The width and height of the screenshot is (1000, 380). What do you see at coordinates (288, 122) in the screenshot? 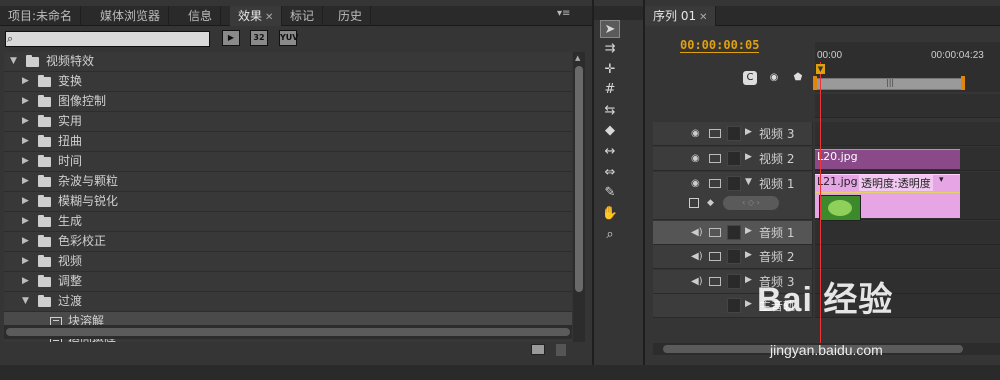
I see `tree-item: ▶ 实用` at bounding box center [288, 122].